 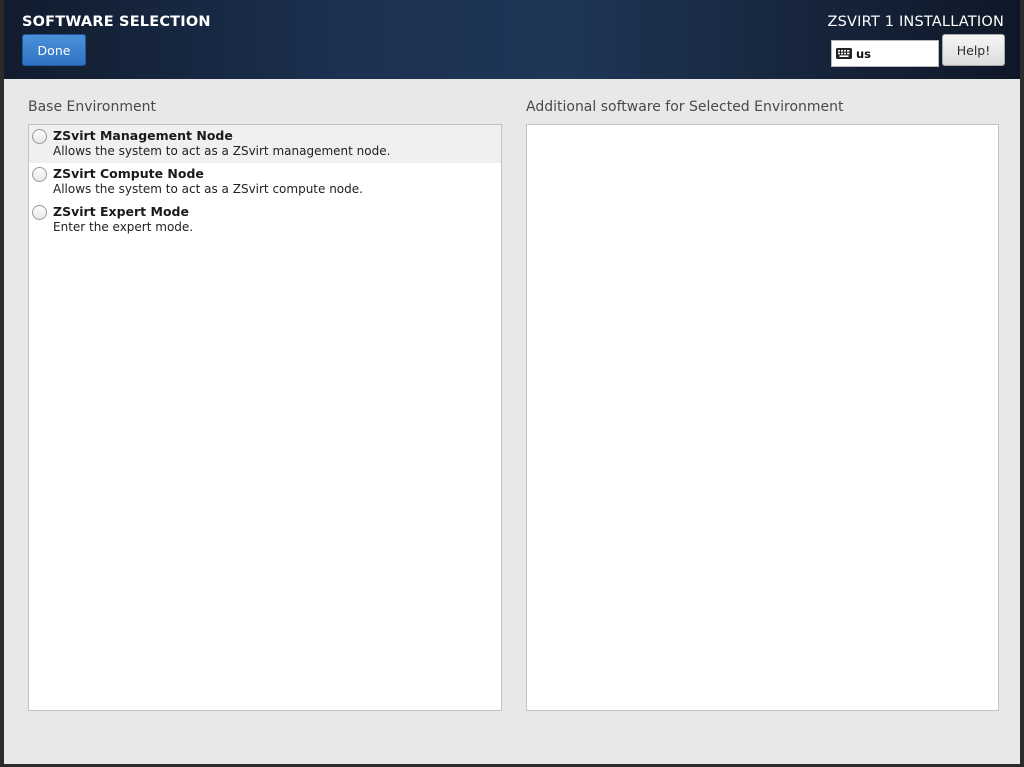 What do you see at coordinates (844, 53) in the screenshot?
I see `keyboard-icon` at bounding box center [844, 53].